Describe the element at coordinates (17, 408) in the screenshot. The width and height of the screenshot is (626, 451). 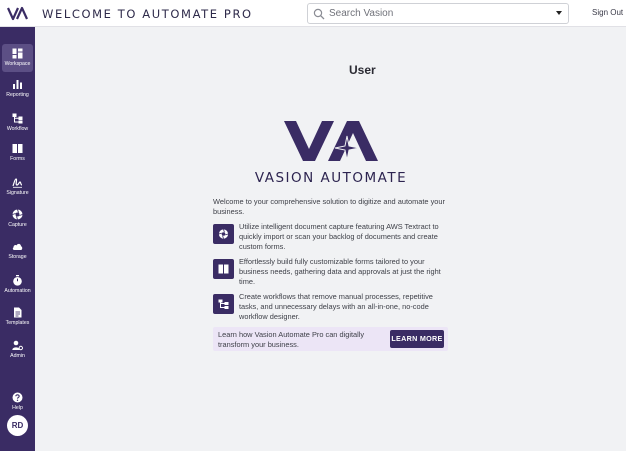
I see `sidebar-item-label: Help` at that location.